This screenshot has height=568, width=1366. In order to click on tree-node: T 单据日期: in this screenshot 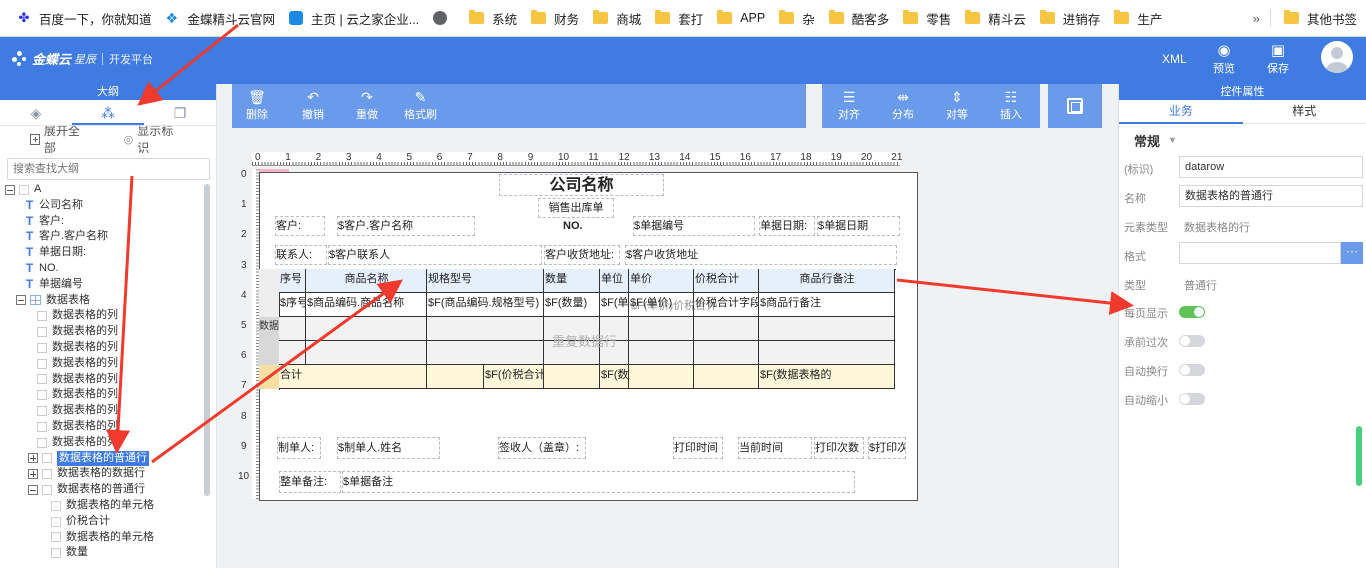, I will do `click(55, 253)`.